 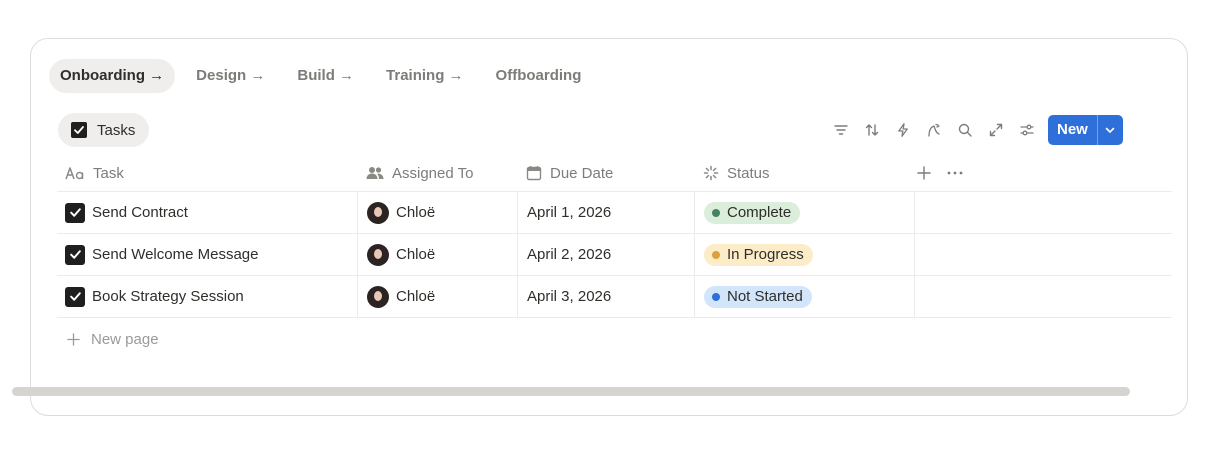 I want to click on view-label: Tasks, so click(x=116, y=130).